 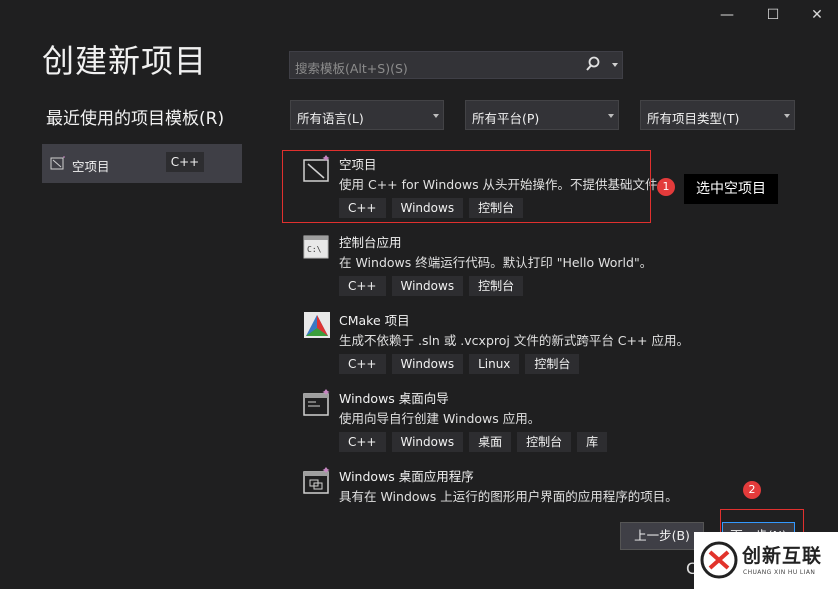 I want to click on watermark-text: 创新互联, so click(x=782, y=556).